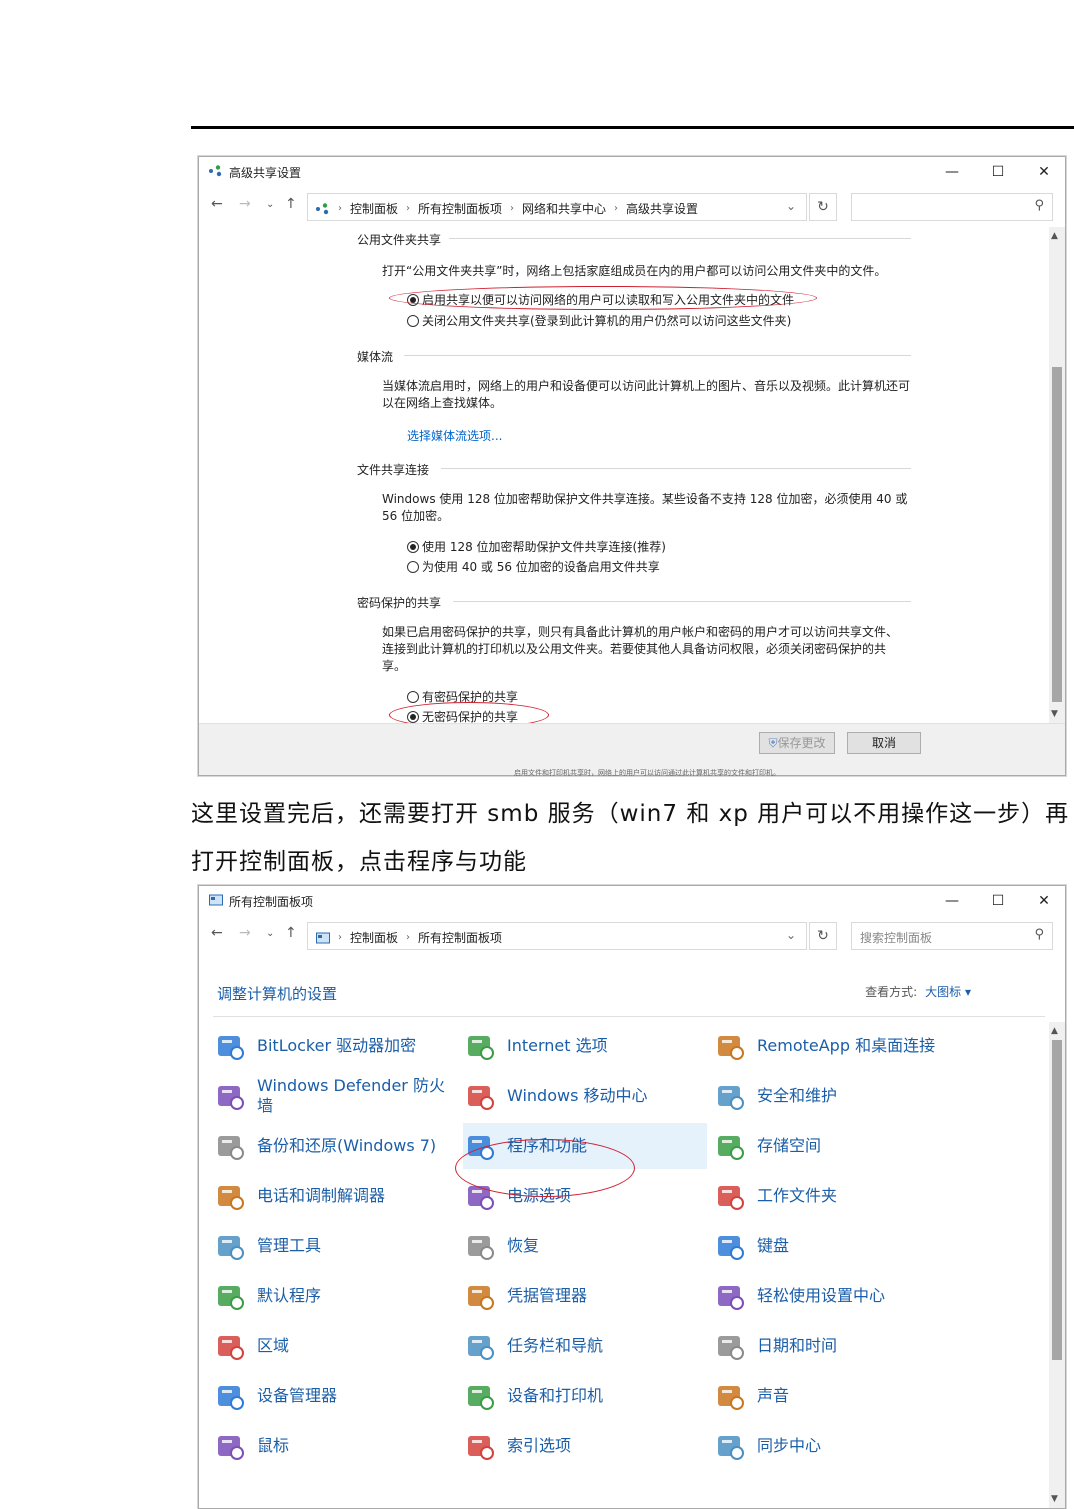  What do you see at coordinates (399, 603) in the screenshot?
I see `section-heading-password: 密码保护的共享` at bounding box center [399, 603].